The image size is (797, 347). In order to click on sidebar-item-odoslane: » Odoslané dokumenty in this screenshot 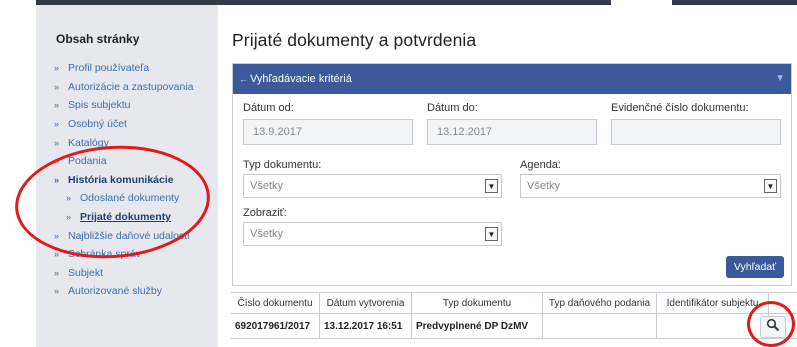, I will do `click(135, 198)`.